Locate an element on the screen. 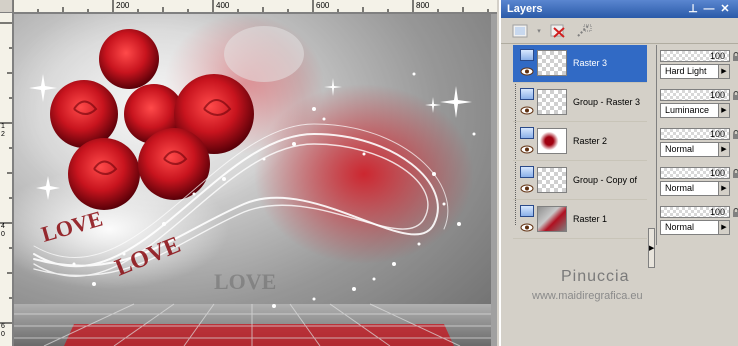  layer-props-raster-2: 100 Normal ▶ is located at coordinates (699, 146).